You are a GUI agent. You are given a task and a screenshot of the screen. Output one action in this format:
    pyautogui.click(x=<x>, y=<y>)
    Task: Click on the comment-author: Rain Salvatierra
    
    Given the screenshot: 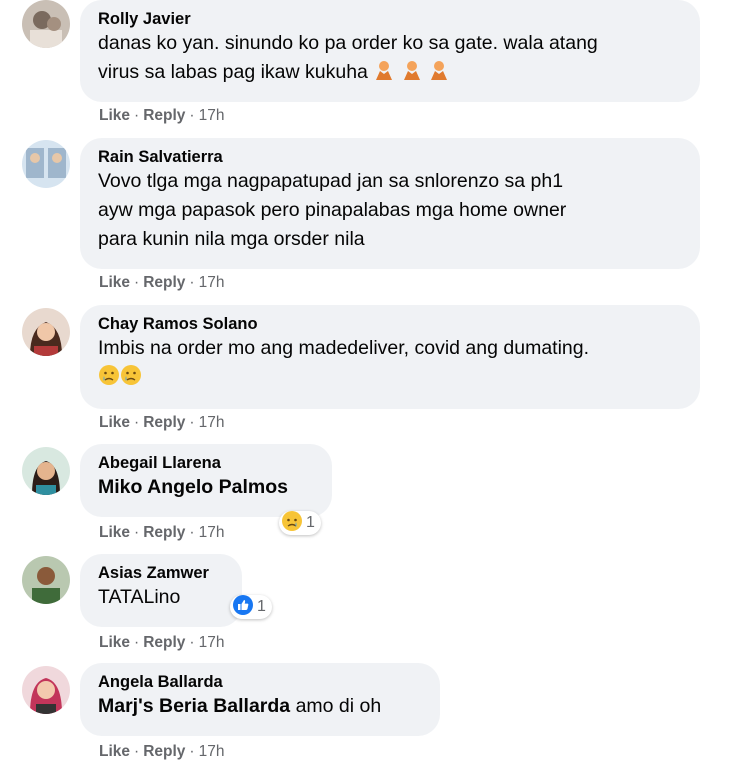 What is the action you would take?
    pyautogui.click(x=390, y=157)
    